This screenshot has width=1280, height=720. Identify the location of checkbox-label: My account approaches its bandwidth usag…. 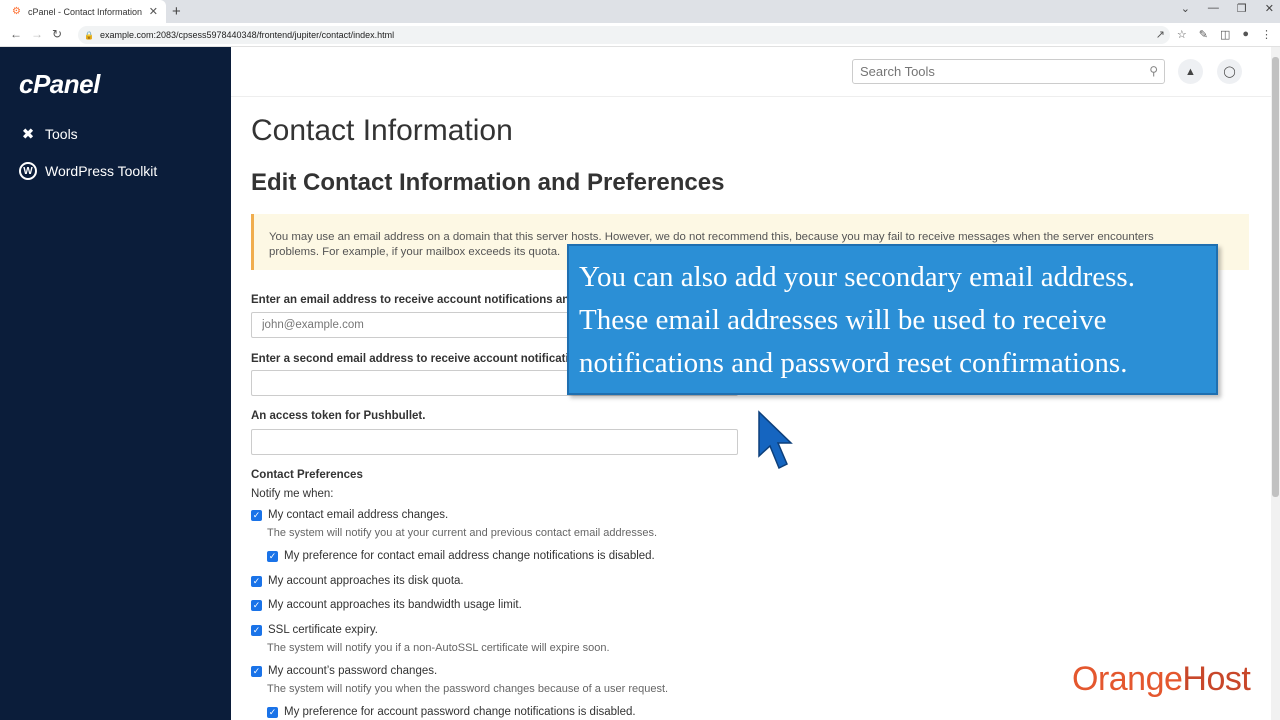
(395, 605).